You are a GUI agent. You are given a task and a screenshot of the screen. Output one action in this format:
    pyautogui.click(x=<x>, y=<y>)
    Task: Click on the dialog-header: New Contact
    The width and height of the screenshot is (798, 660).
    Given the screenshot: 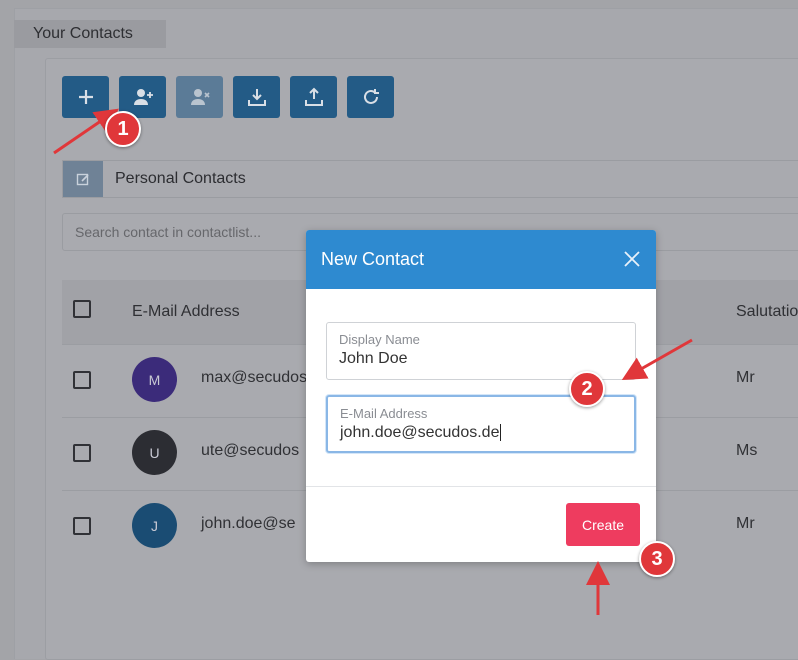 What is the action you would take?
    pyautogui.click(x=481, y=259)
    